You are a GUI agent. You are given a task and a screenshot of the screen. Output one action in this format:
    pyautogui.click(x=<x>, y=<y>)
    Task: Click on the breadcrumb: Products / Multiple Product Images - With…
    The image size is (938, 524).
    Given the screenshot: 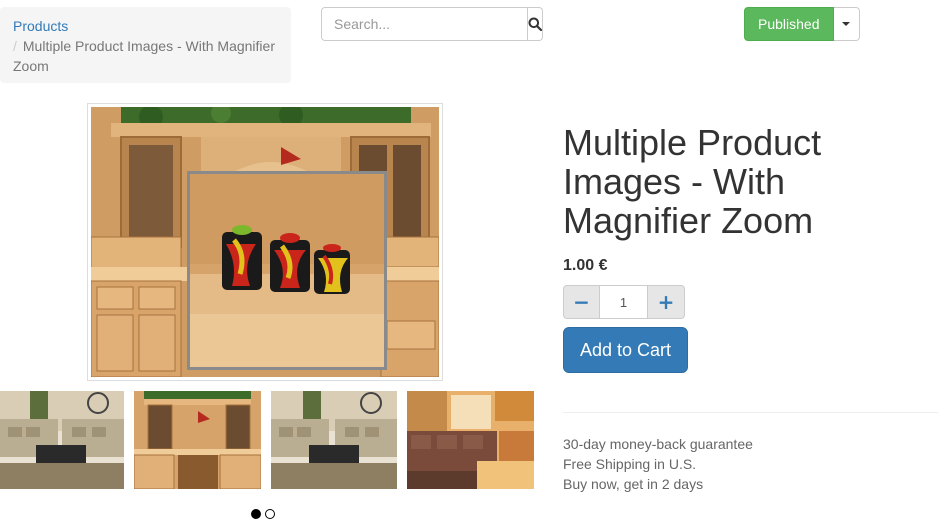 What is the action you would take?
    pyautogui.click(x=145, y=45)
    